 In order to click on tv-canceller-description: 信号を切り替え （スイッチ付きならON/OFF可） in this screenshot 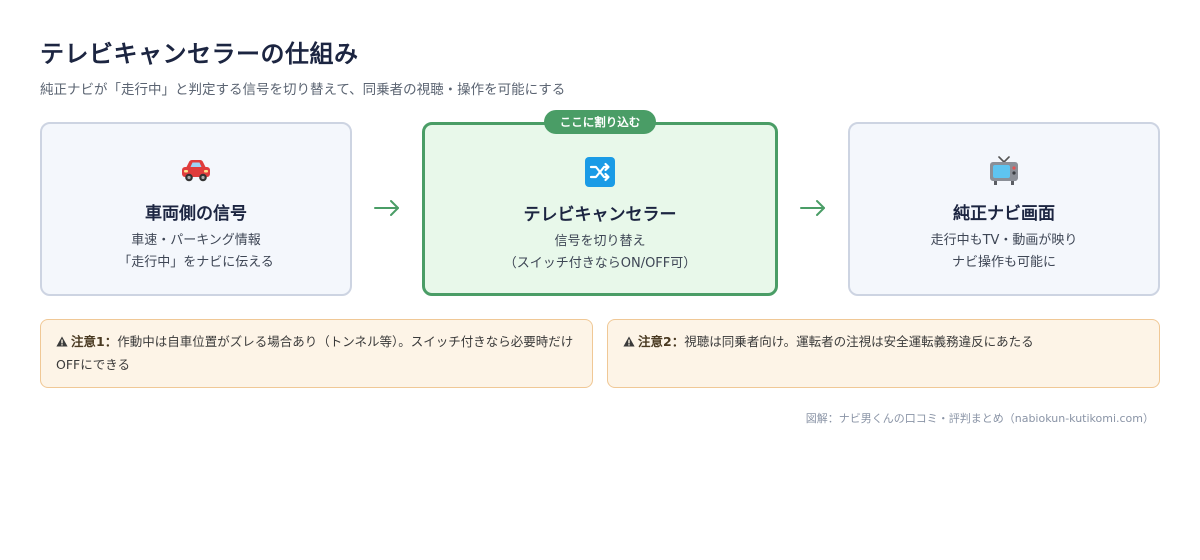, I will do `click(600, 253)`.